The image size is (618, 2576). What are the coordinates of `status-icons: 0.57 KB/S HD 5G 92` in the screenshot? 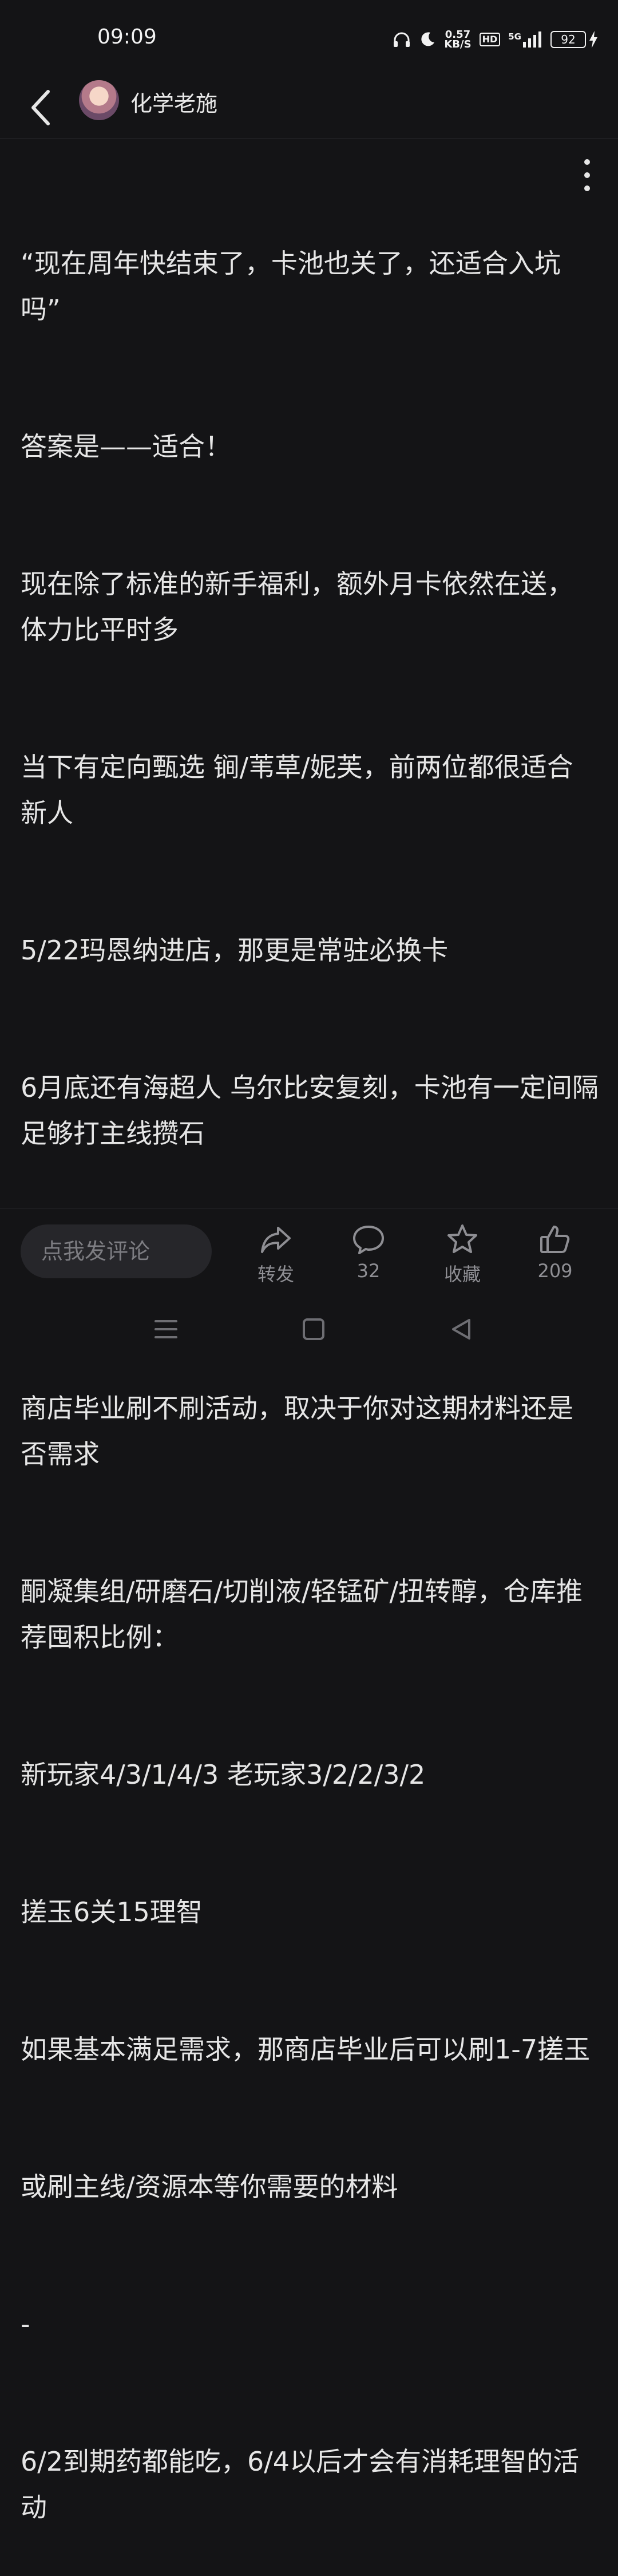 It's located at (496, 39).